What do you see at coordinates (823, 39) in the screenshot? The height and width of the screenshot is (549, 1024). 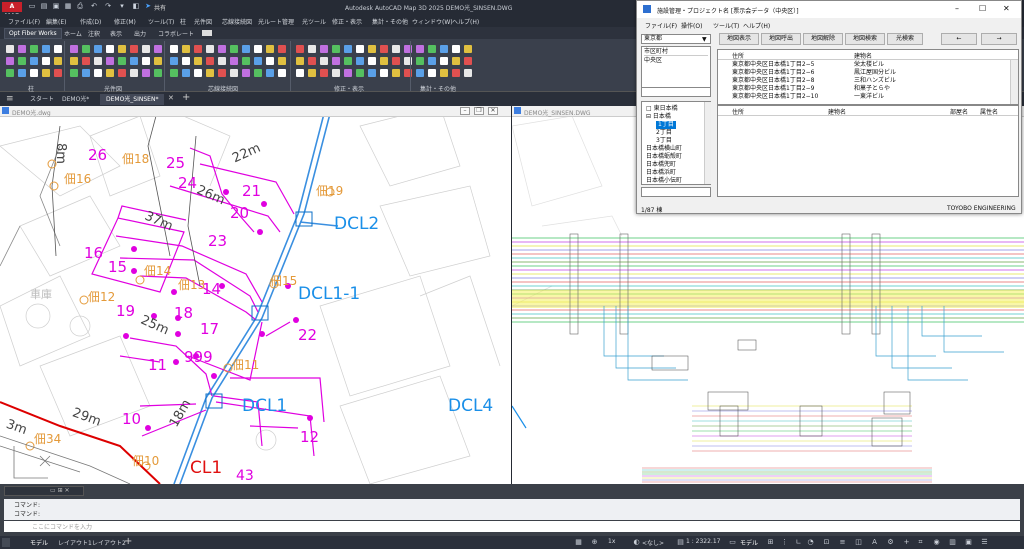 I see `map-release-button: 地図解除` at bounding box center [823, 39].